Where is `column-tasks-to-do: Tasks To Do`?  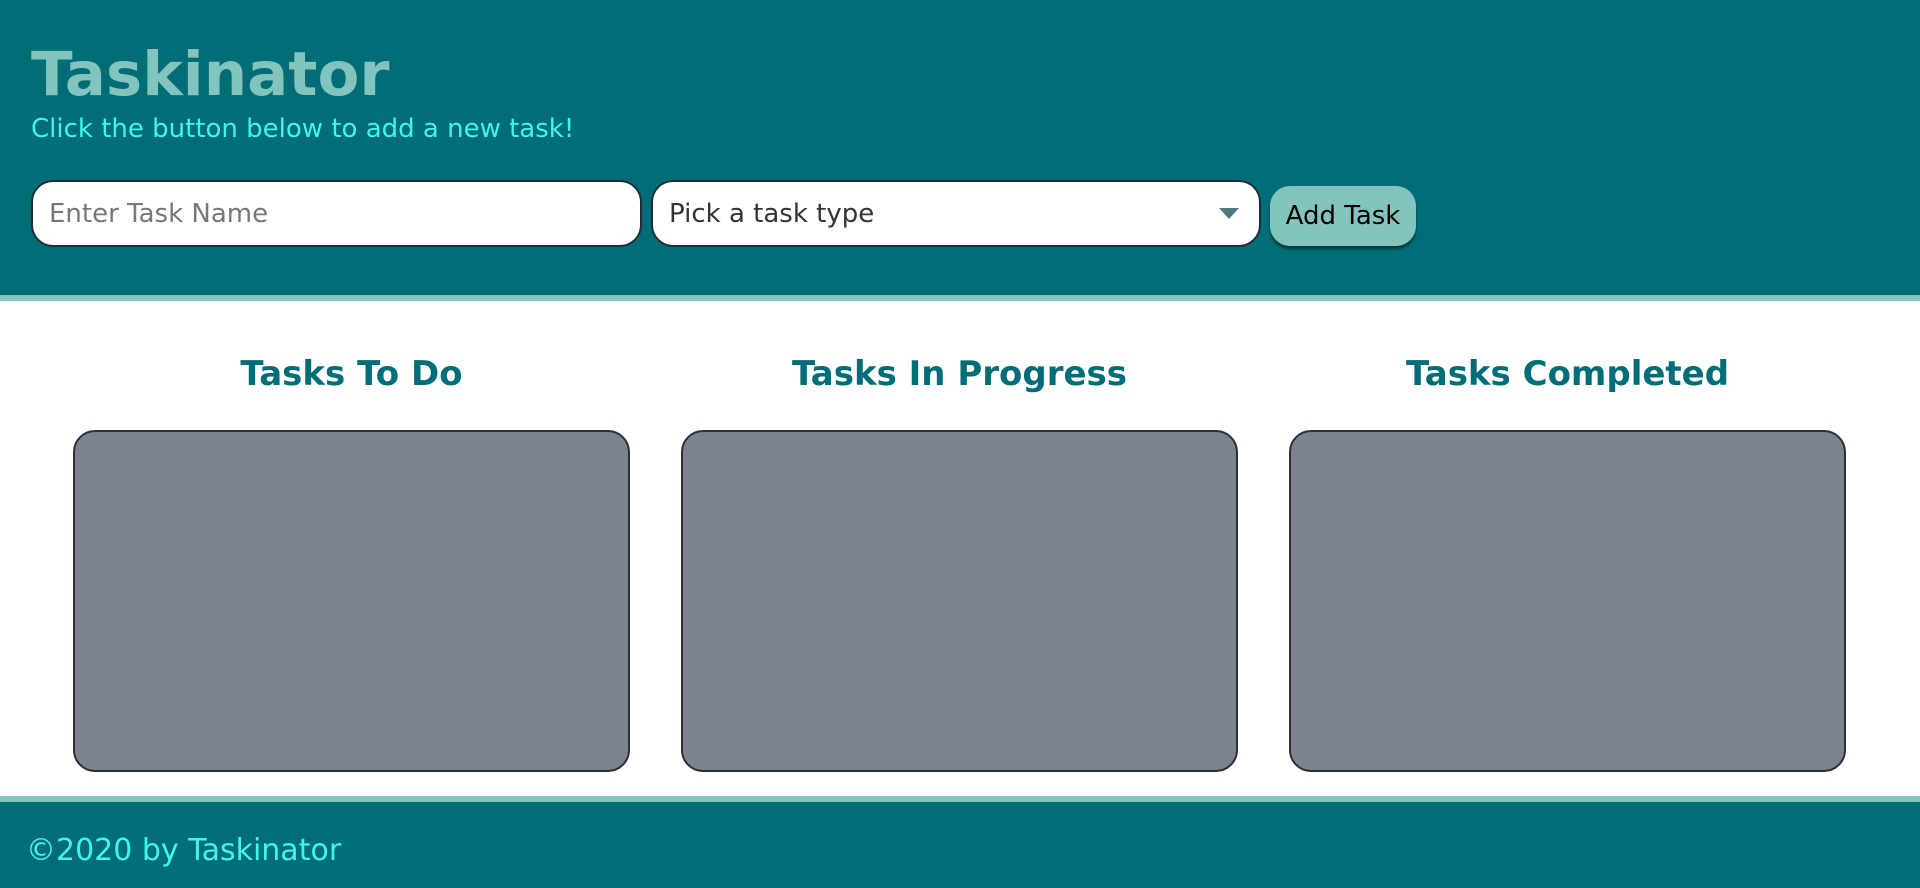
column-tasks-to-do: Tasks To Do is located at coordinates (351, 561).